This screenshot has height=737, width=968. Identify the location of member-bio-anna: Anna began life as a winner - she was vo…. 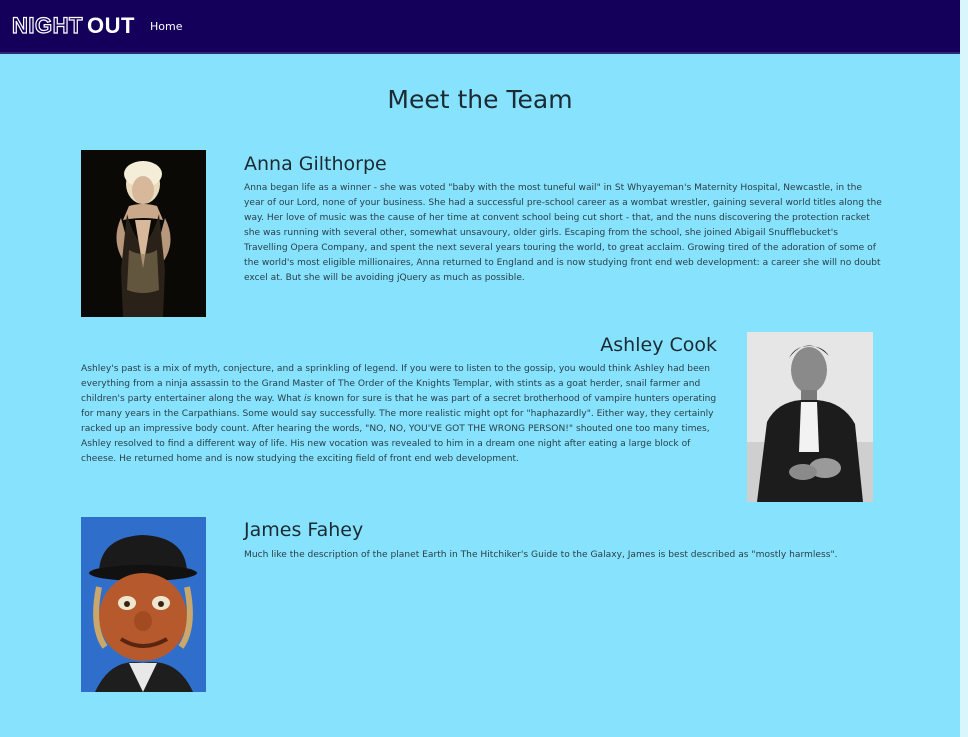
(564, 233).